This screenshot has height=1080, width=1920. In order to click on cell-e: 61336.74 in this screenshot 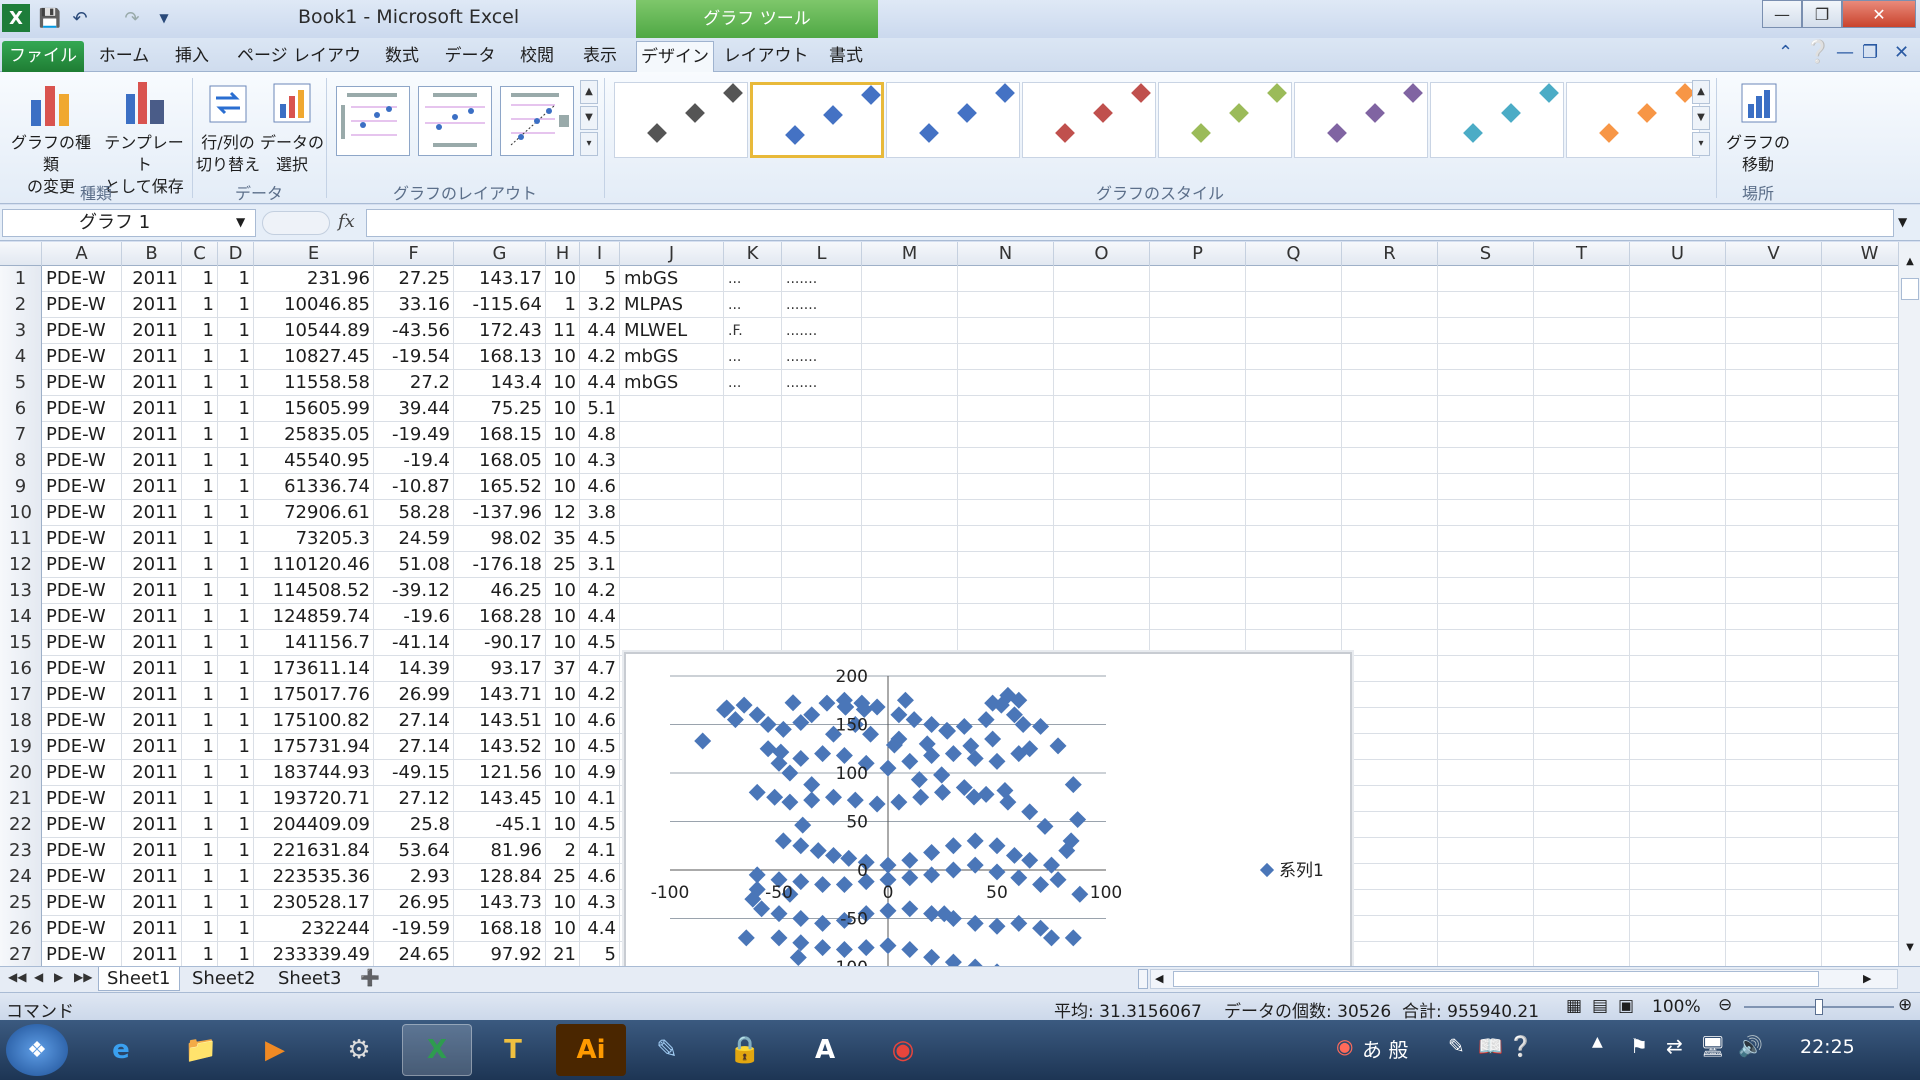, I will do `click(314, 487)`.